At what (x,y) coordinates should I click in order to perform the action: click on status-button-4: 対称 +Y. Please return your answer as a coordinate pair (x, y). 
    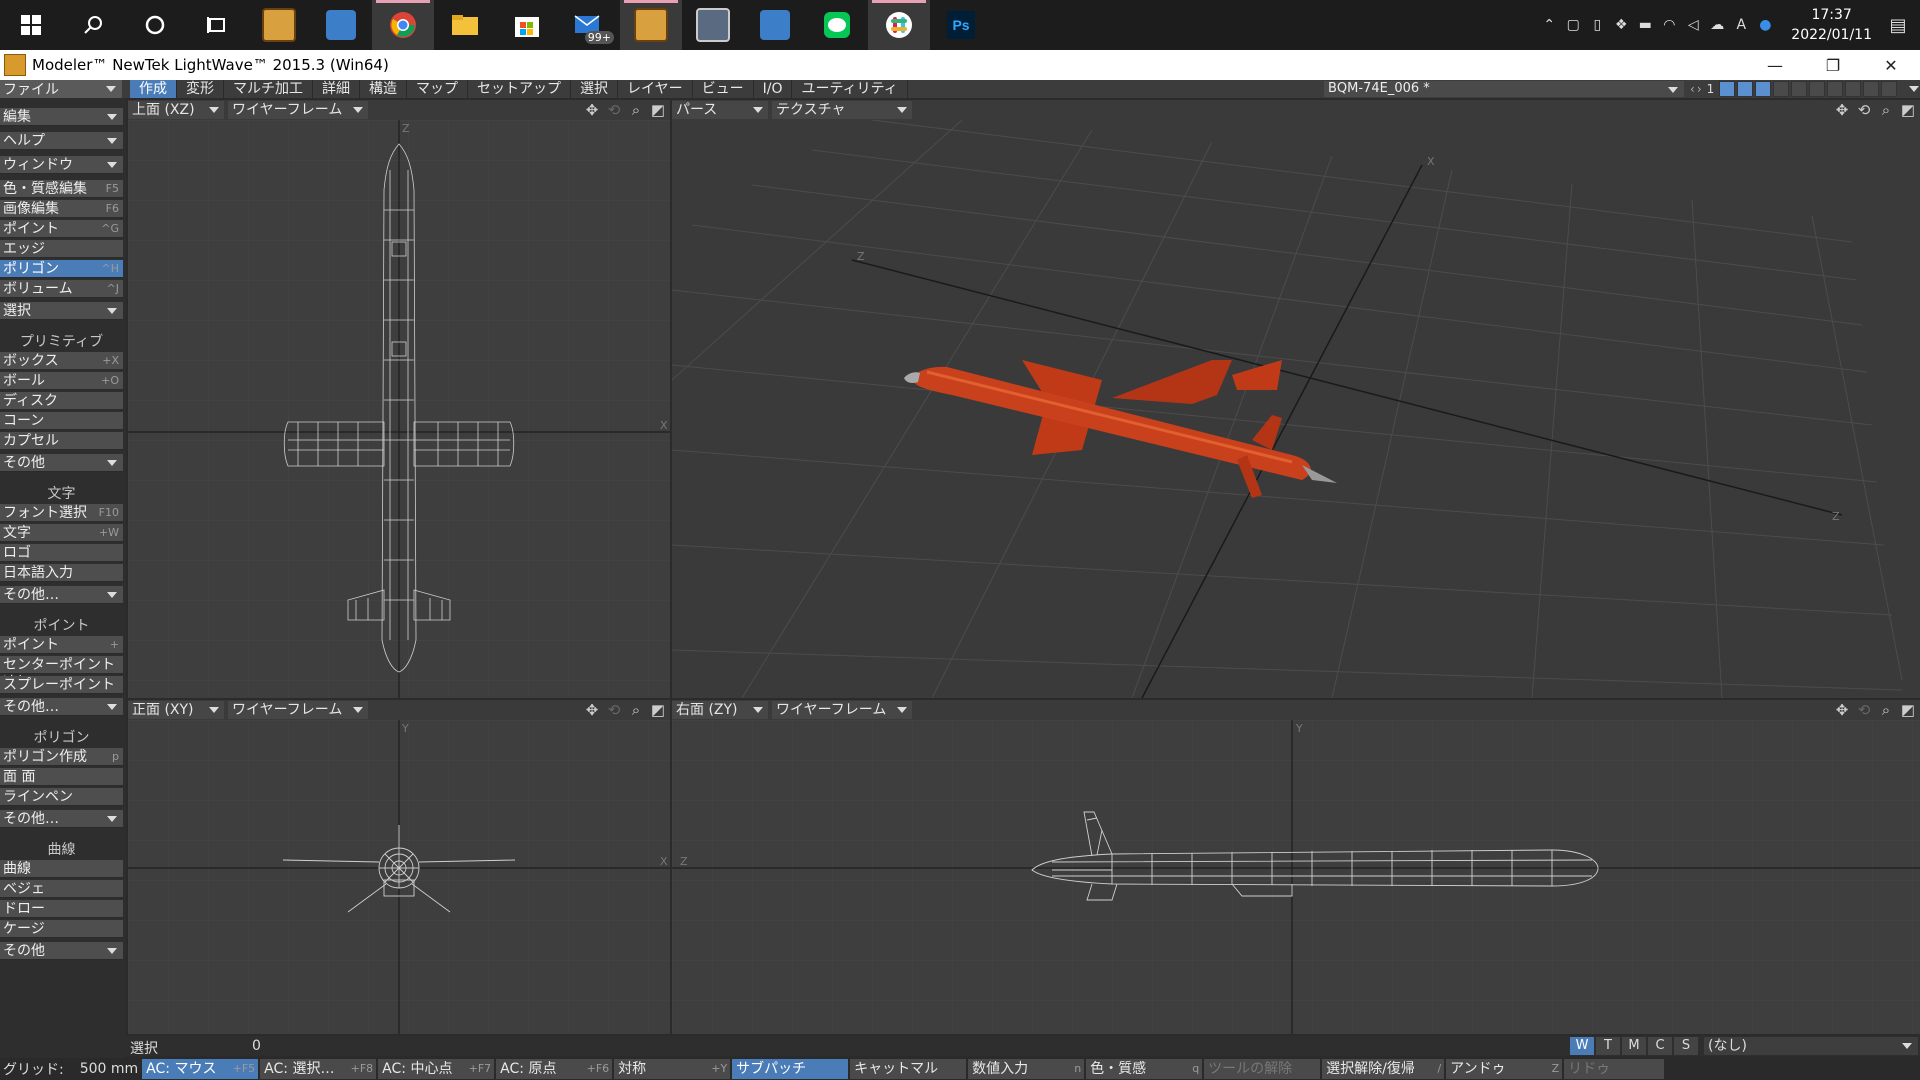
    Looking at the image, I should click on (672, 1069).